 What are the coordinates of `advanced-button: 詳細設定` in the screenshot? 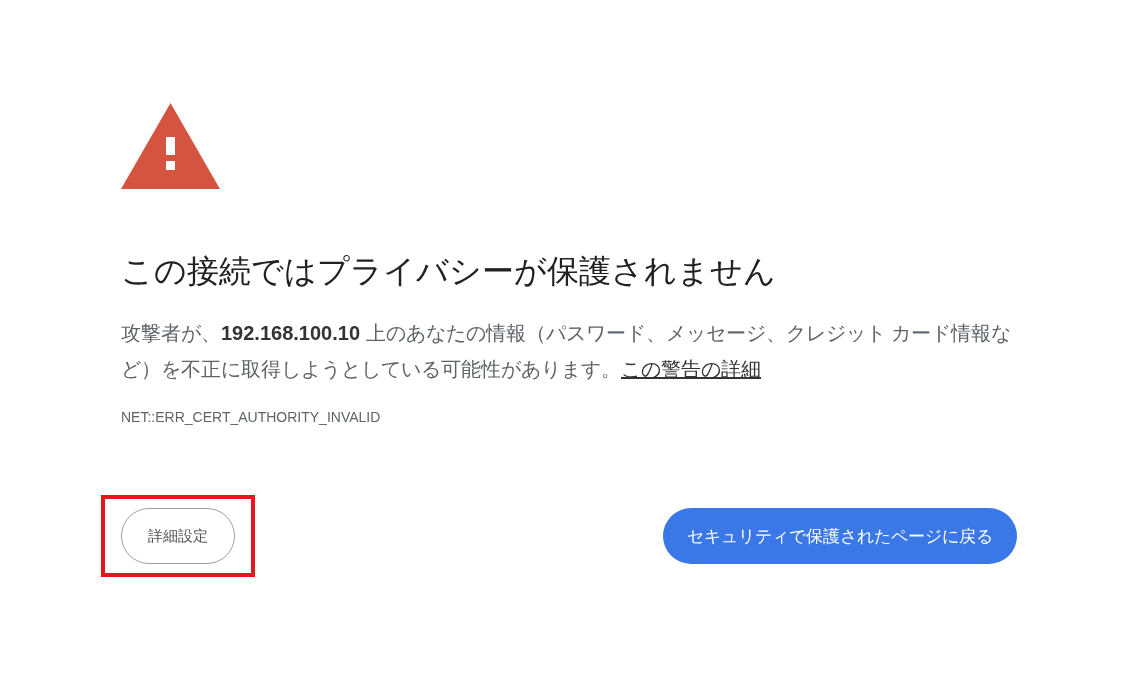 It's located at (178, 536).